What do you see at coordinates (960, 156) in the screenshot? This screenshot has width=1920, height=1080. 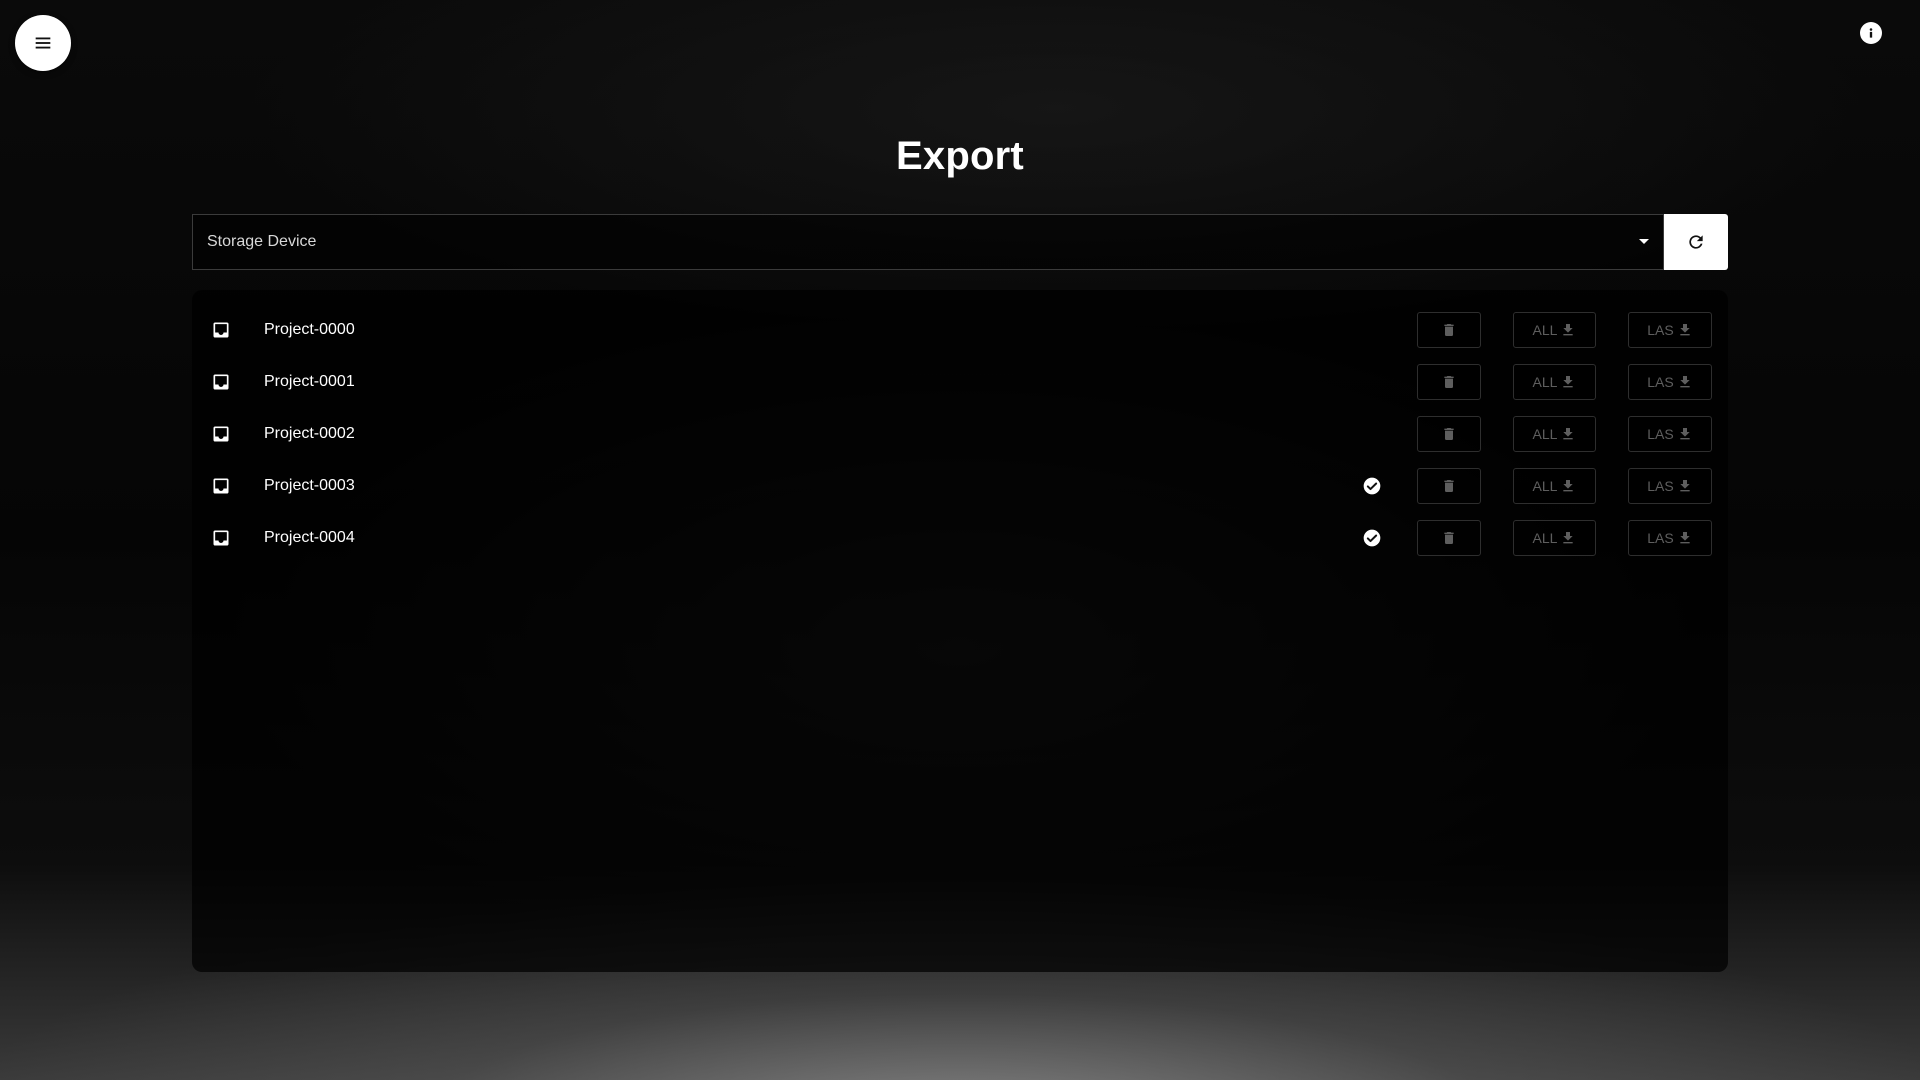 I see `page-title: Export` at bounding box center [960, 156].